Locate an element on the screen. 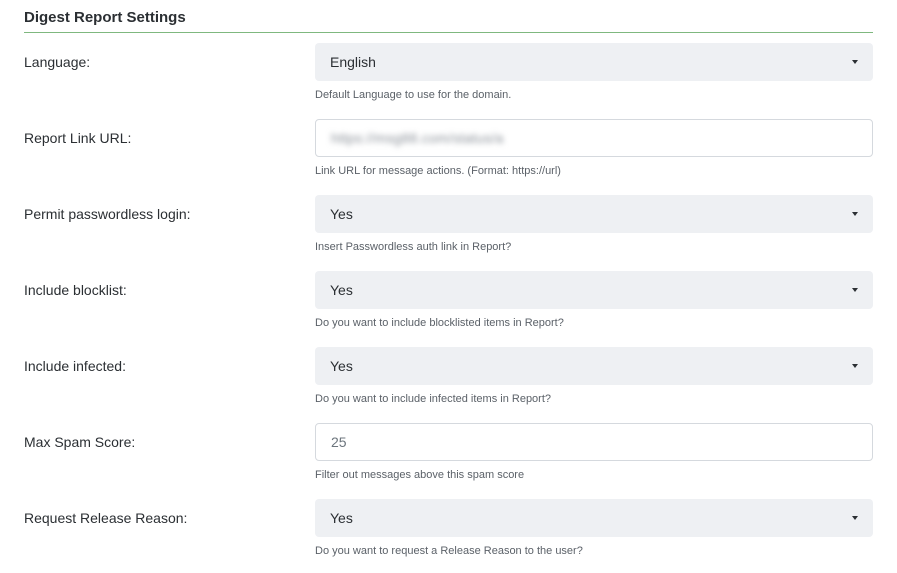 Image resolution: width=897 pixels, height=573 pixels. include-infected-label: Include infected: is located at coordinates (75, 366).